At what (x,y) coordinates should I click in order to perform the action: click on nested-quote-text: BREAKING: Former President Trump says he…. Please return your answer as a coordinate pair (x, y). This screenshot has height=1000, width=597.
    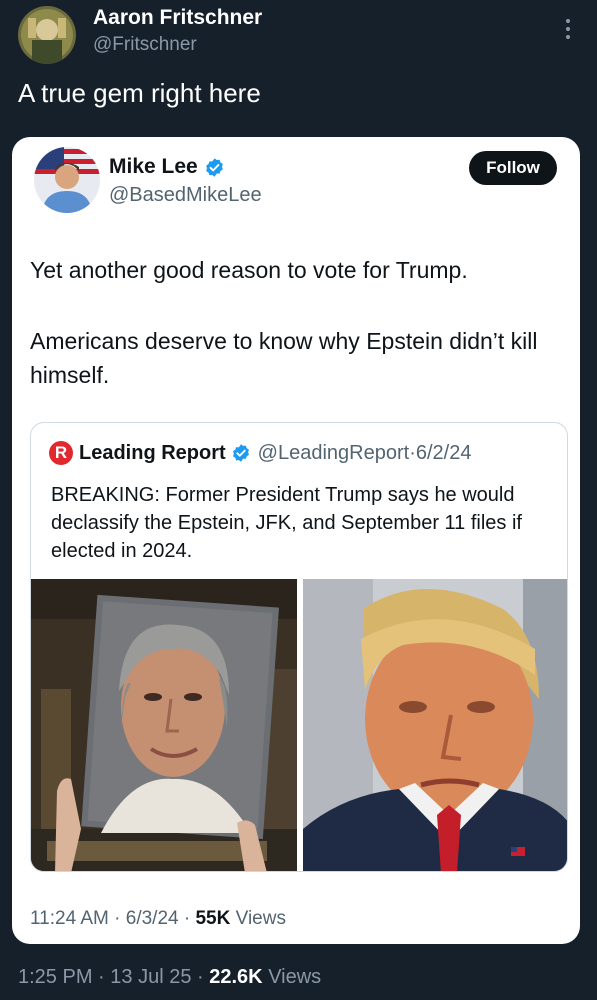
    Looking at the image, I should click on (286, 523).